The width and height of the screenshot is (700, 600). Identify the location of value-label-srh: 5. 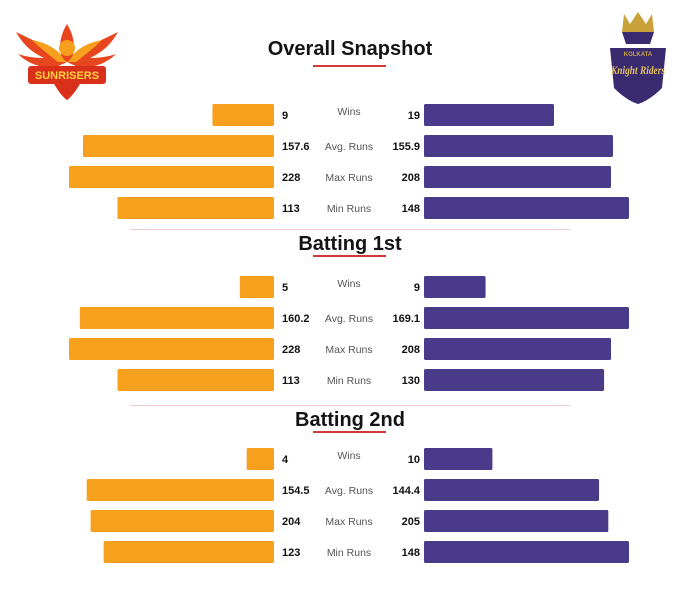
(285, 288).